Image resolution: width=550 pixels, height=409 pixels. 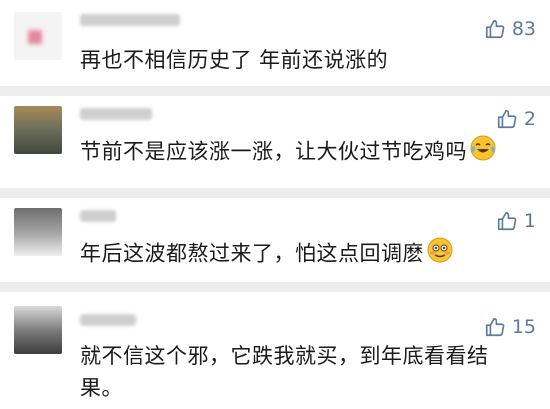 What do you see at coordinates (529, 221) in the screenshot?
I see `like-count: 1` at bounding box center [529, 221].